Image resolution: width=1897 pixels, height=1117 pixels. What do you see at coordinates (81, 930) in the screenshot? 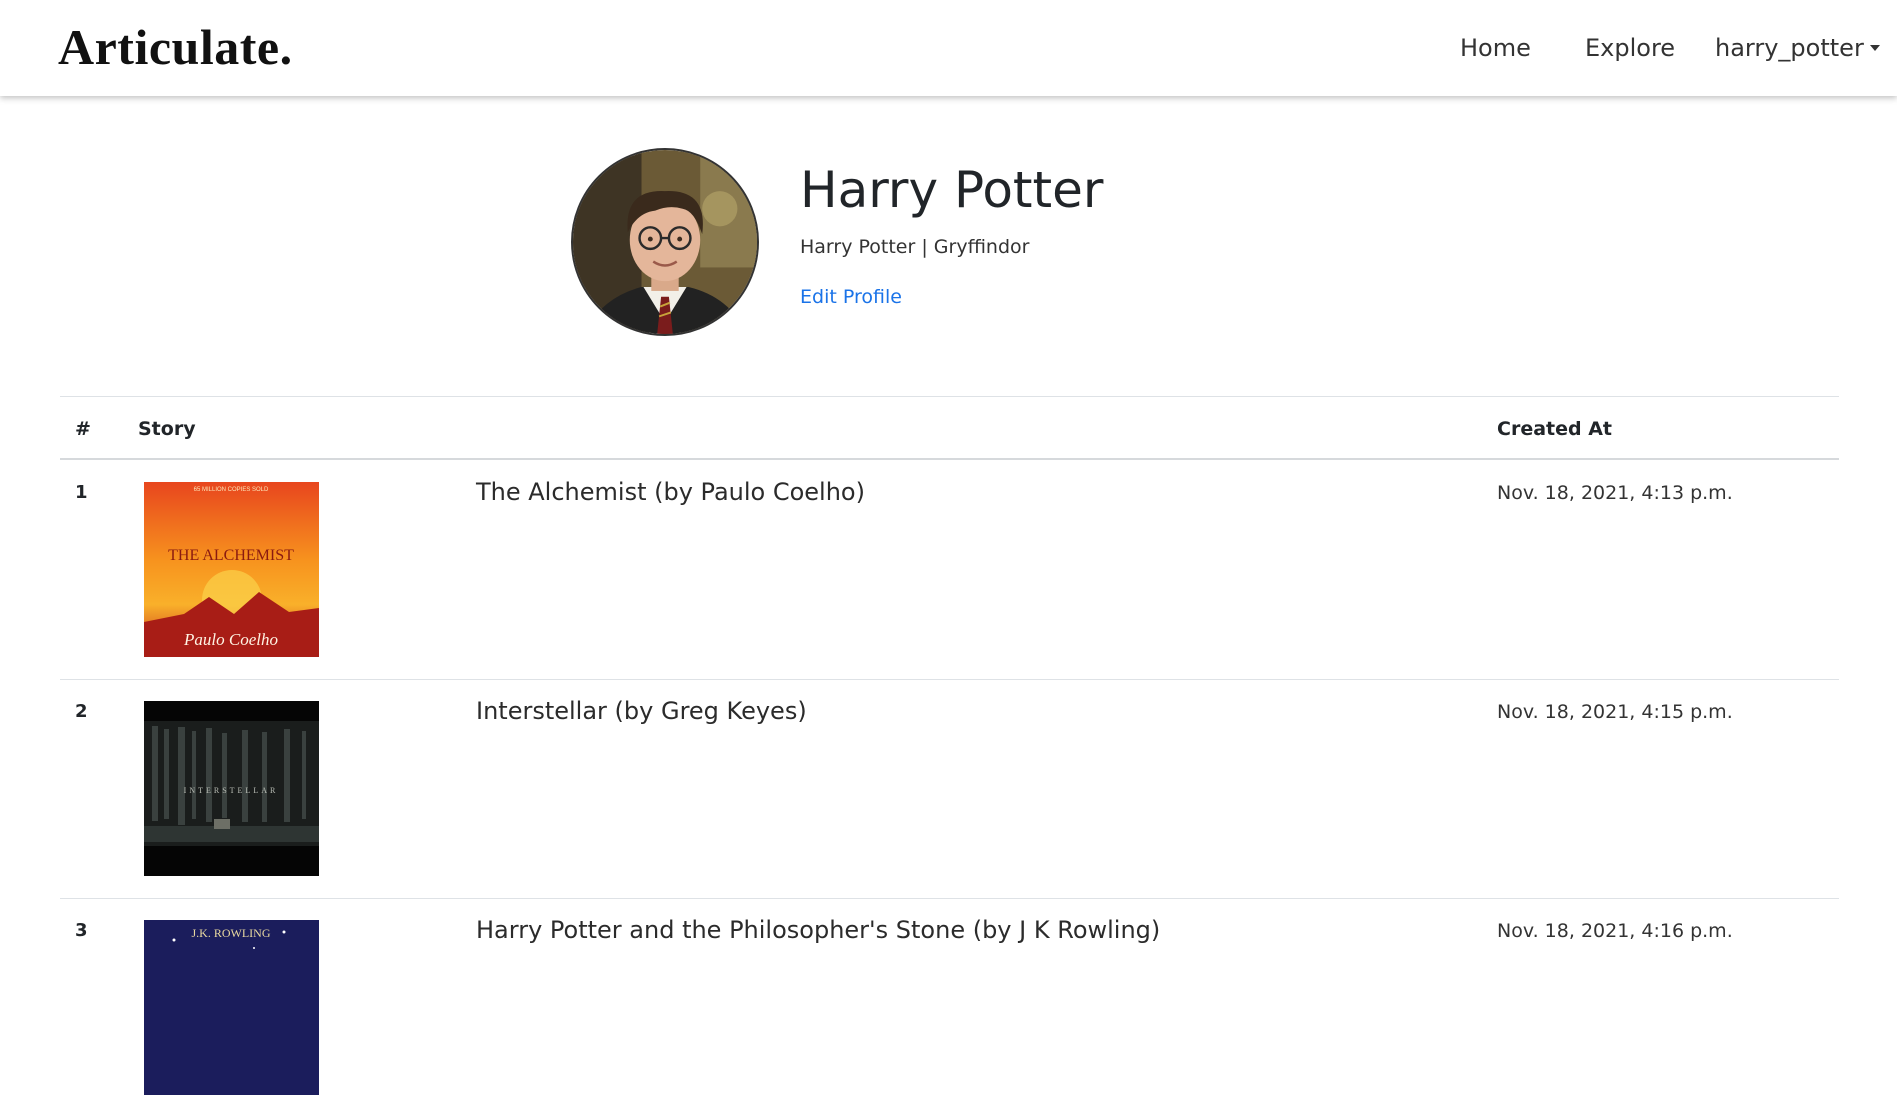
I see `row-number: 3` at bounding box center [81, 930].